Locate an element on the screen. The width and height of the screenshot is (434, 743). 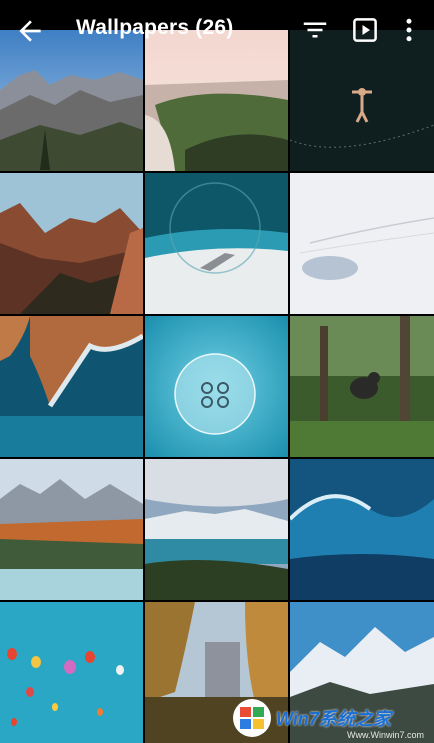
watermark: Win7系统之家 Www.Winwin7.com is located at coordinates (332, 718).